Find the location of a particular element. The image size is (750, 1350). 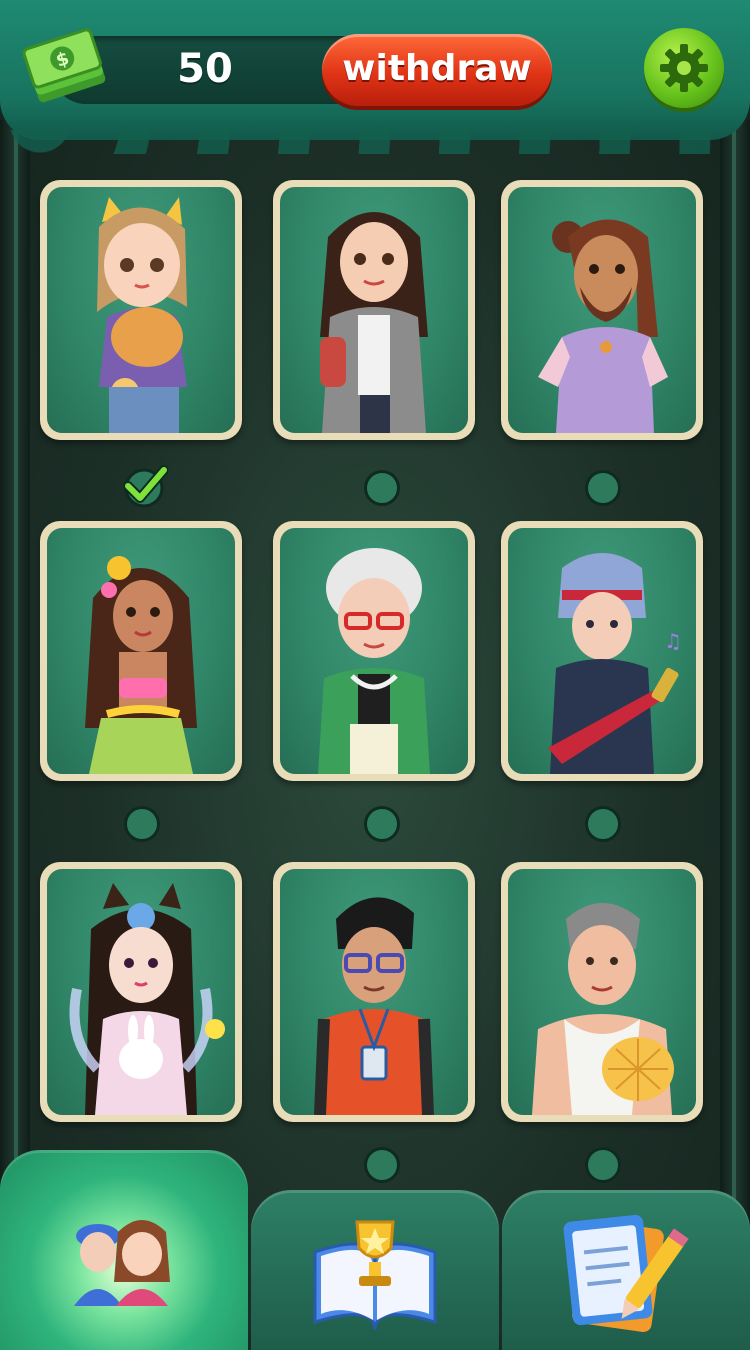

cash-icon: $ is located at coordinates (64, 65).